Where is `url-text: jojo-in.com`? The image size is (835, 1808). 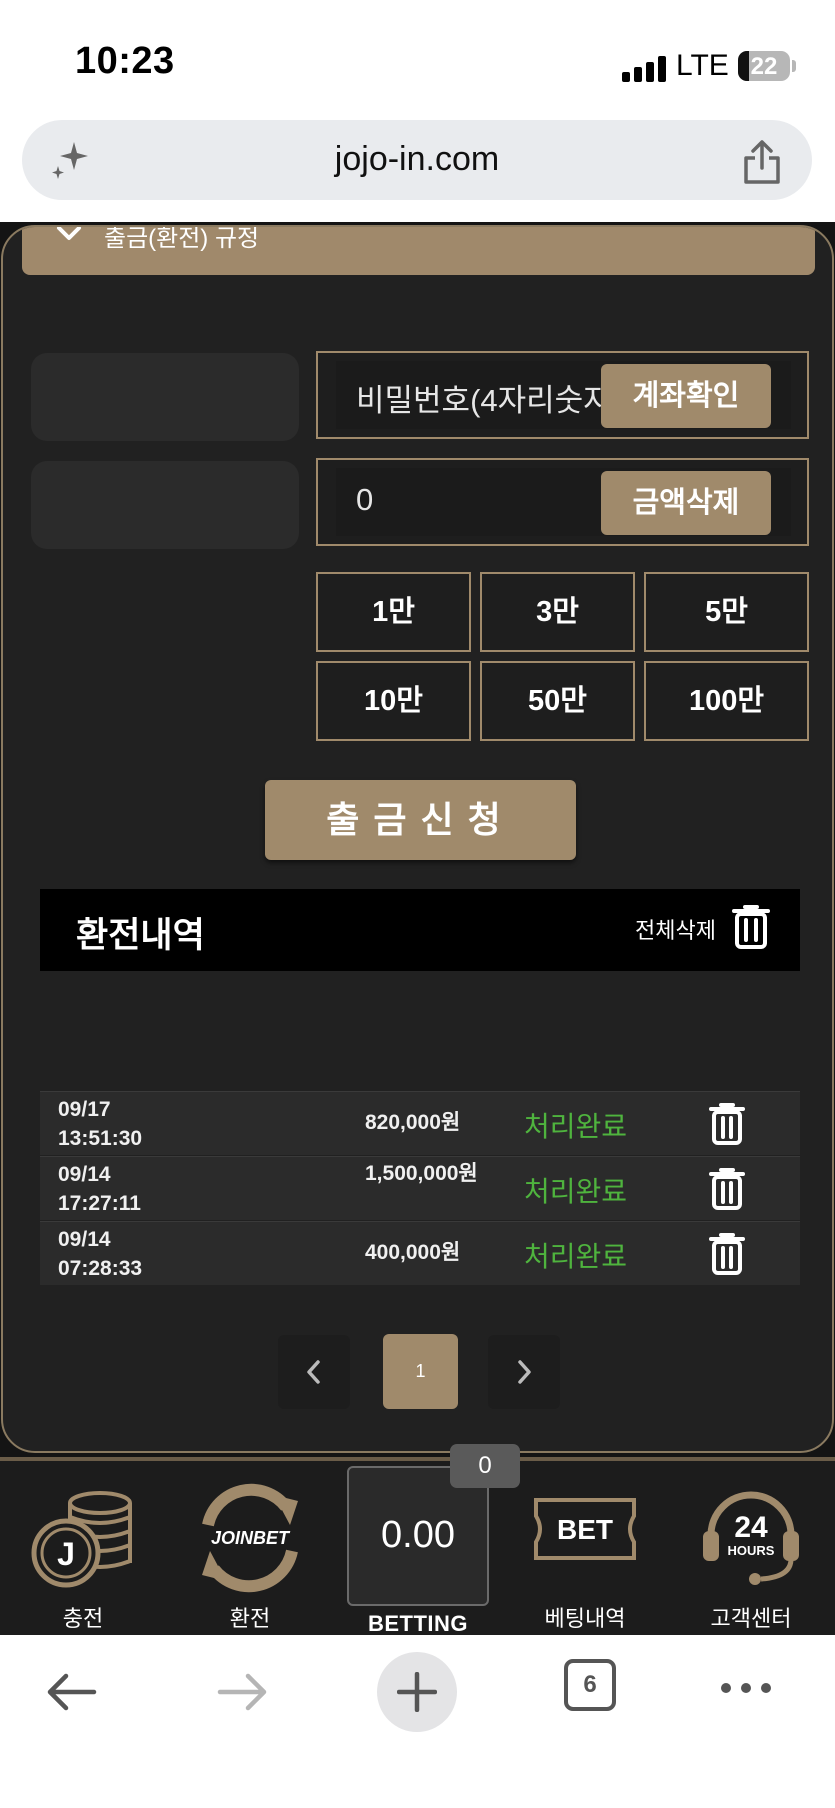 url-text: jojo-in.com is located at coordinates (417, 159).